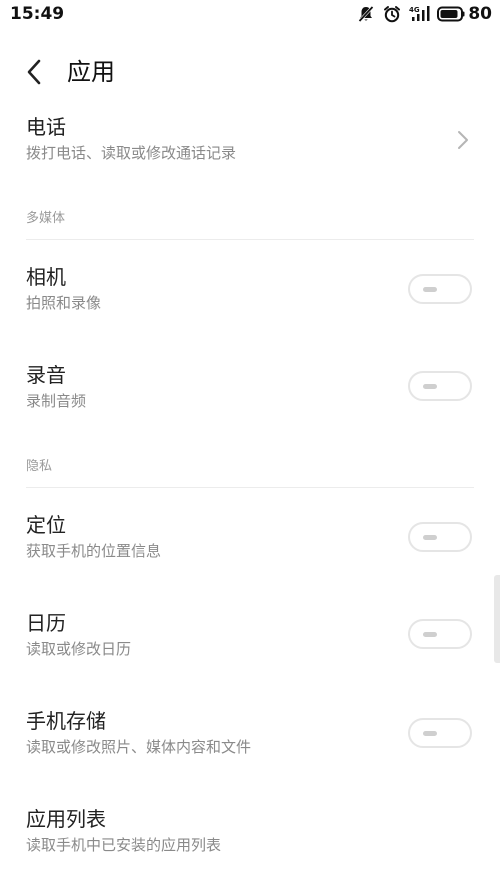 This screenshot has height=889, width=500. I want to click on permission-item-phone: 电话 拨打电话、读取或修改通话记录, so click(250, 140).